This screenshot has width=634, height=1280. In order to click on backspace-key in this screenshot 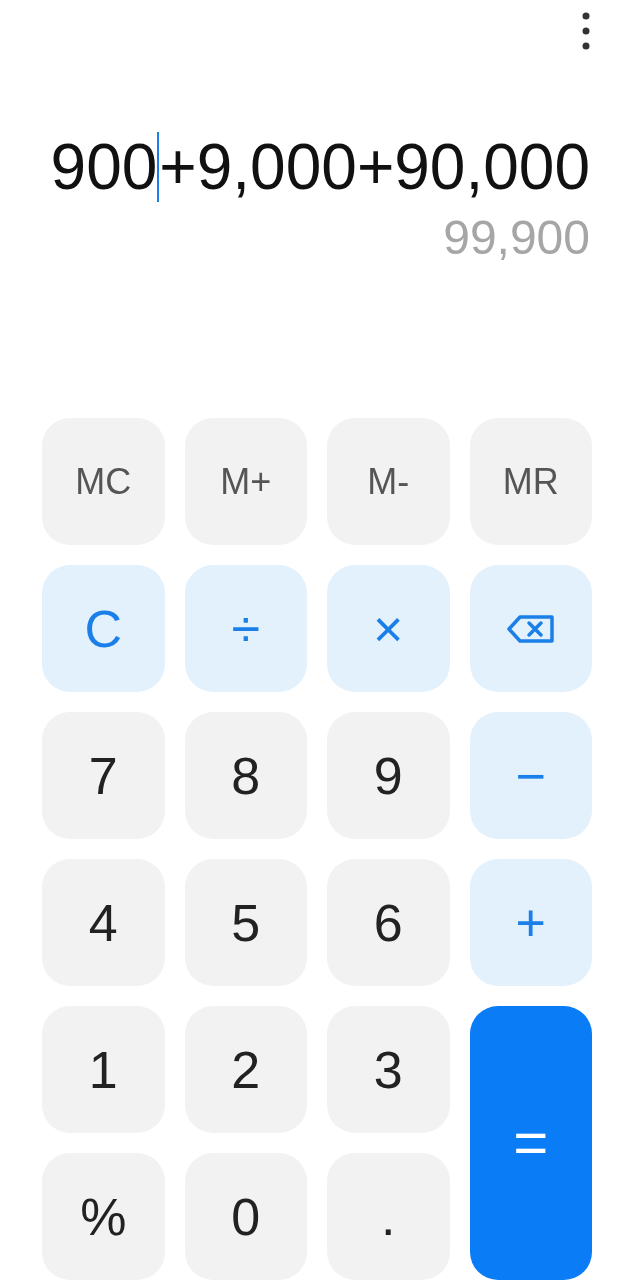, I will do `click(530, 628)`.